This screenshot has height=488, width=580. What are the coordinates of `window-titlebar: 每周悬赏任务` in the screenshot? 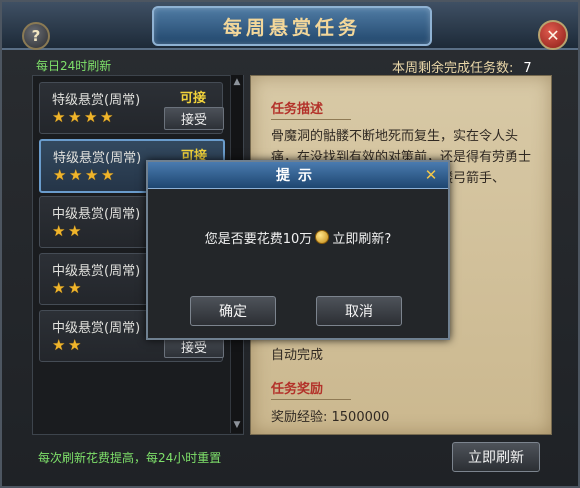 It's located at (290, 26).